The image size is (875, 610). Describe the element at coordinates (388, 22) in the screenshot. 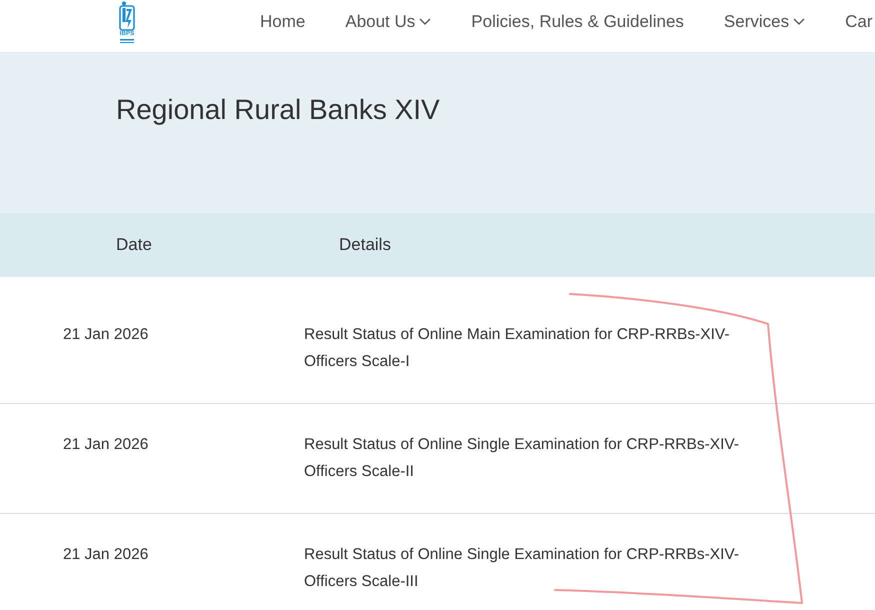

I see `nav-link: About Us` at that location.